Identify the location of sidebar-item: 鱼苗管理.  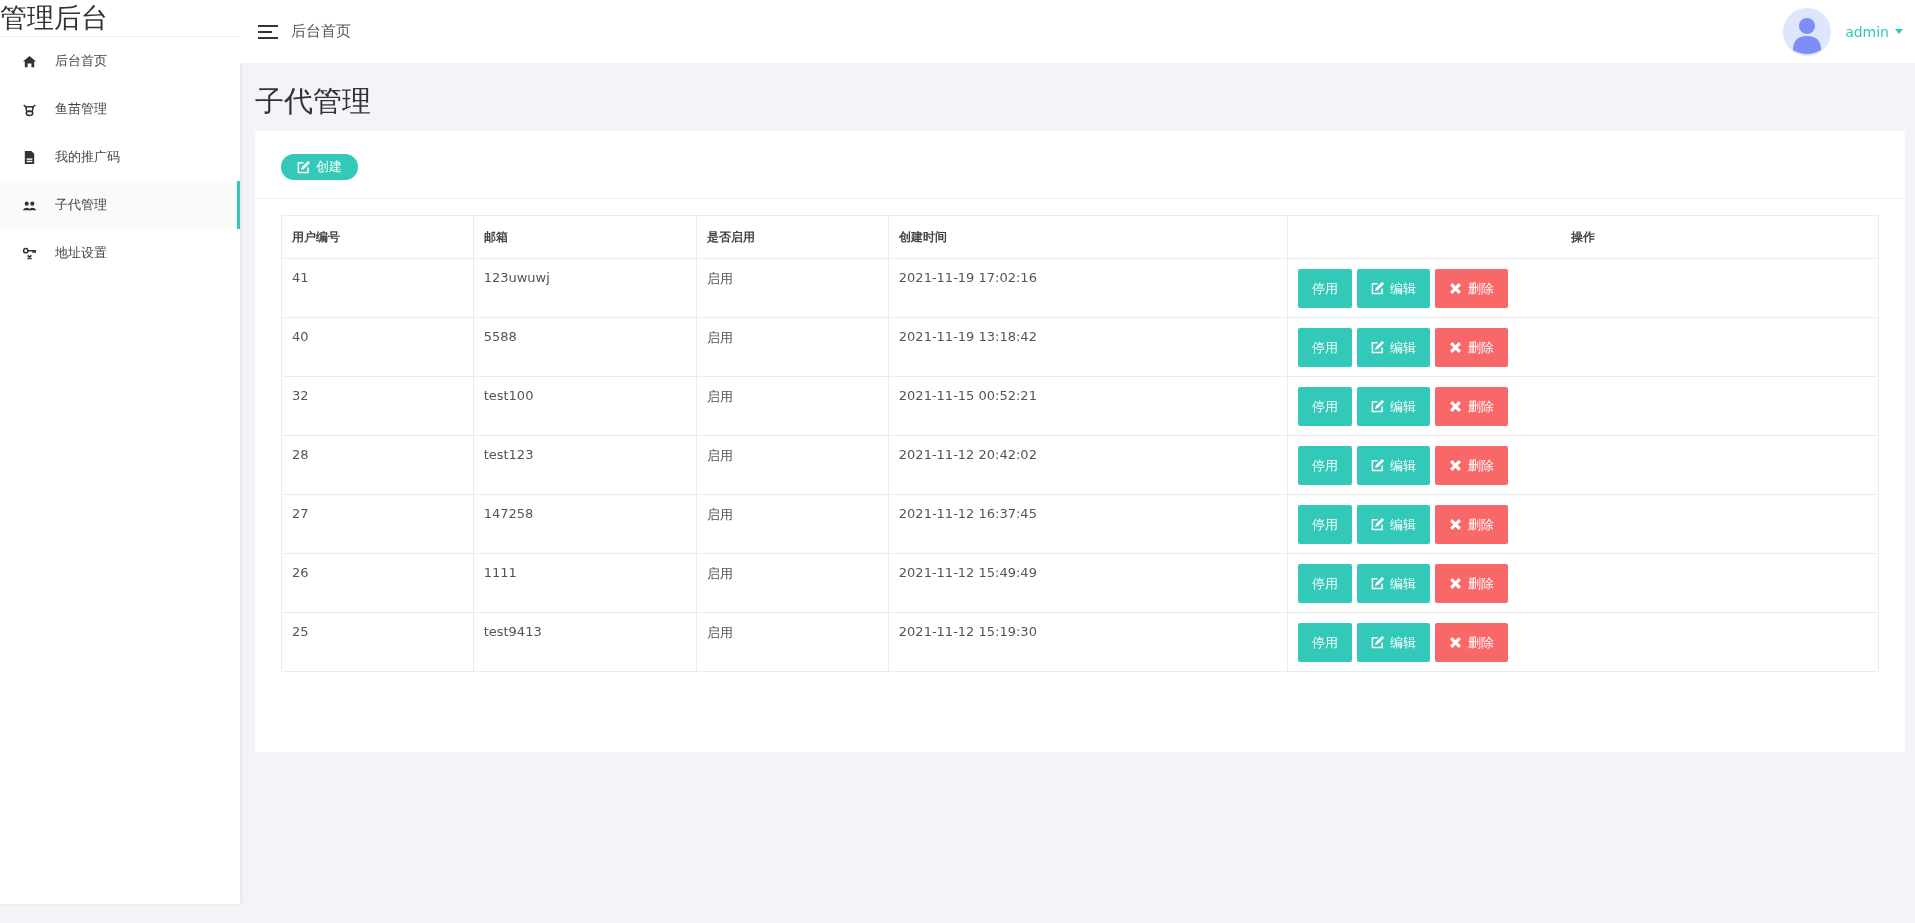
(120, 109).